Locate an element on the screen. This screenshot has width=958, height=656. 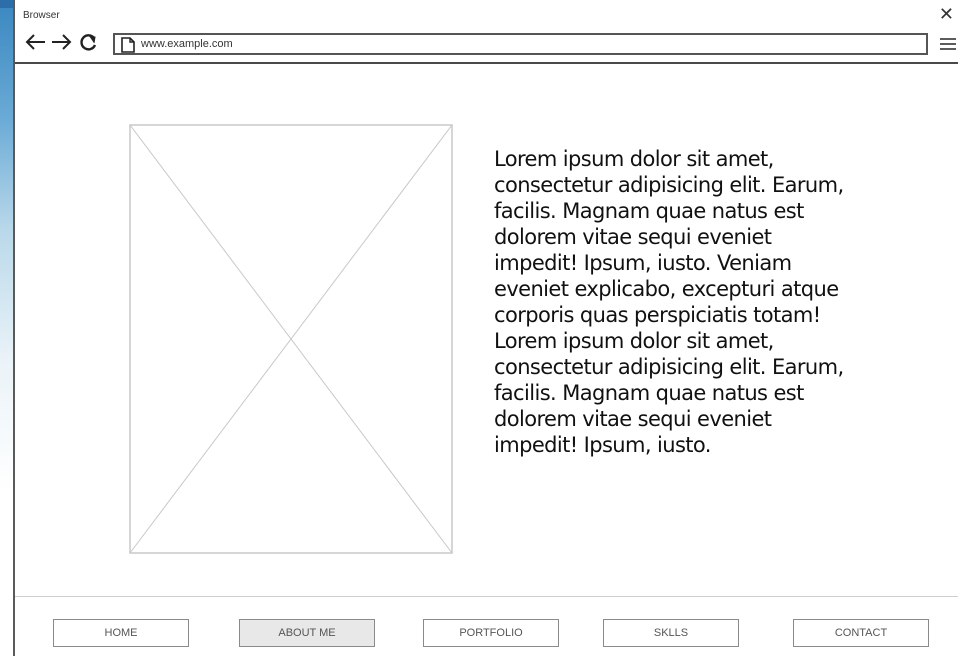
browser-toolbar: Browser ✕ www.example.com is located at coordinates (486, 32).